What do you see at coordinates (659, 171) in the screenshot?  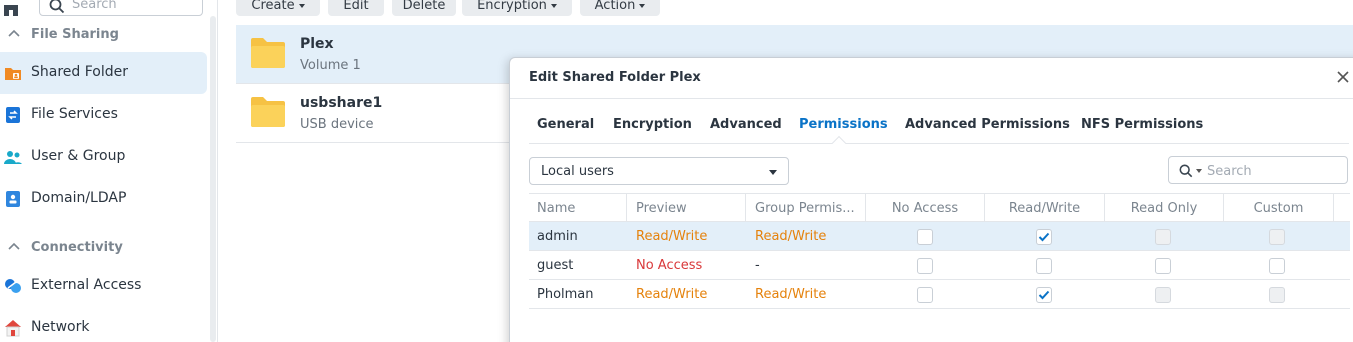 I see `user-type-select: Local users` at bounding box center [659, 171].